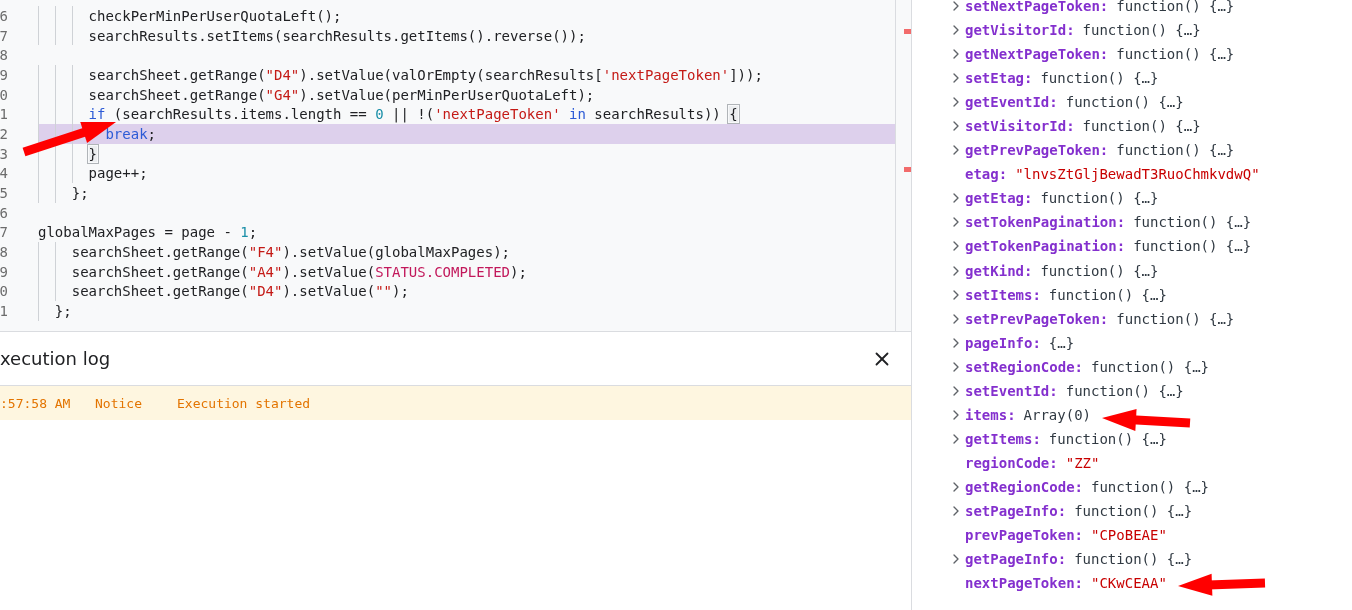 This screenshot has height=610, width=1352. What do you see at coordinates (1037, 150) in the screenshot?
I see `property-key: getPrevPageToken:` at bounding box center [1037, 150].